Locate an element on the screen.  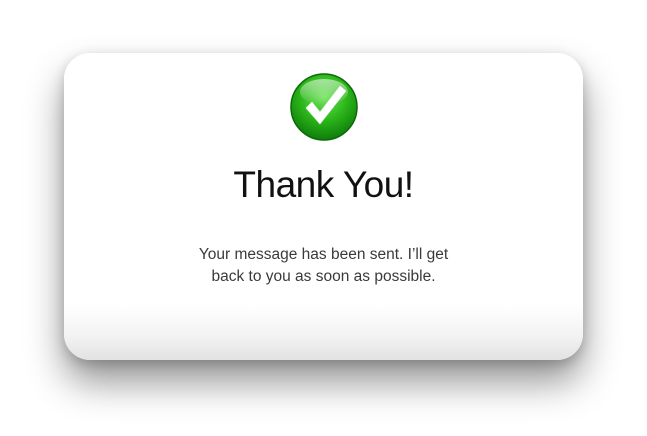
message-line-1: Your message has been sent. I’ll get is located at coordinates (323, 254).